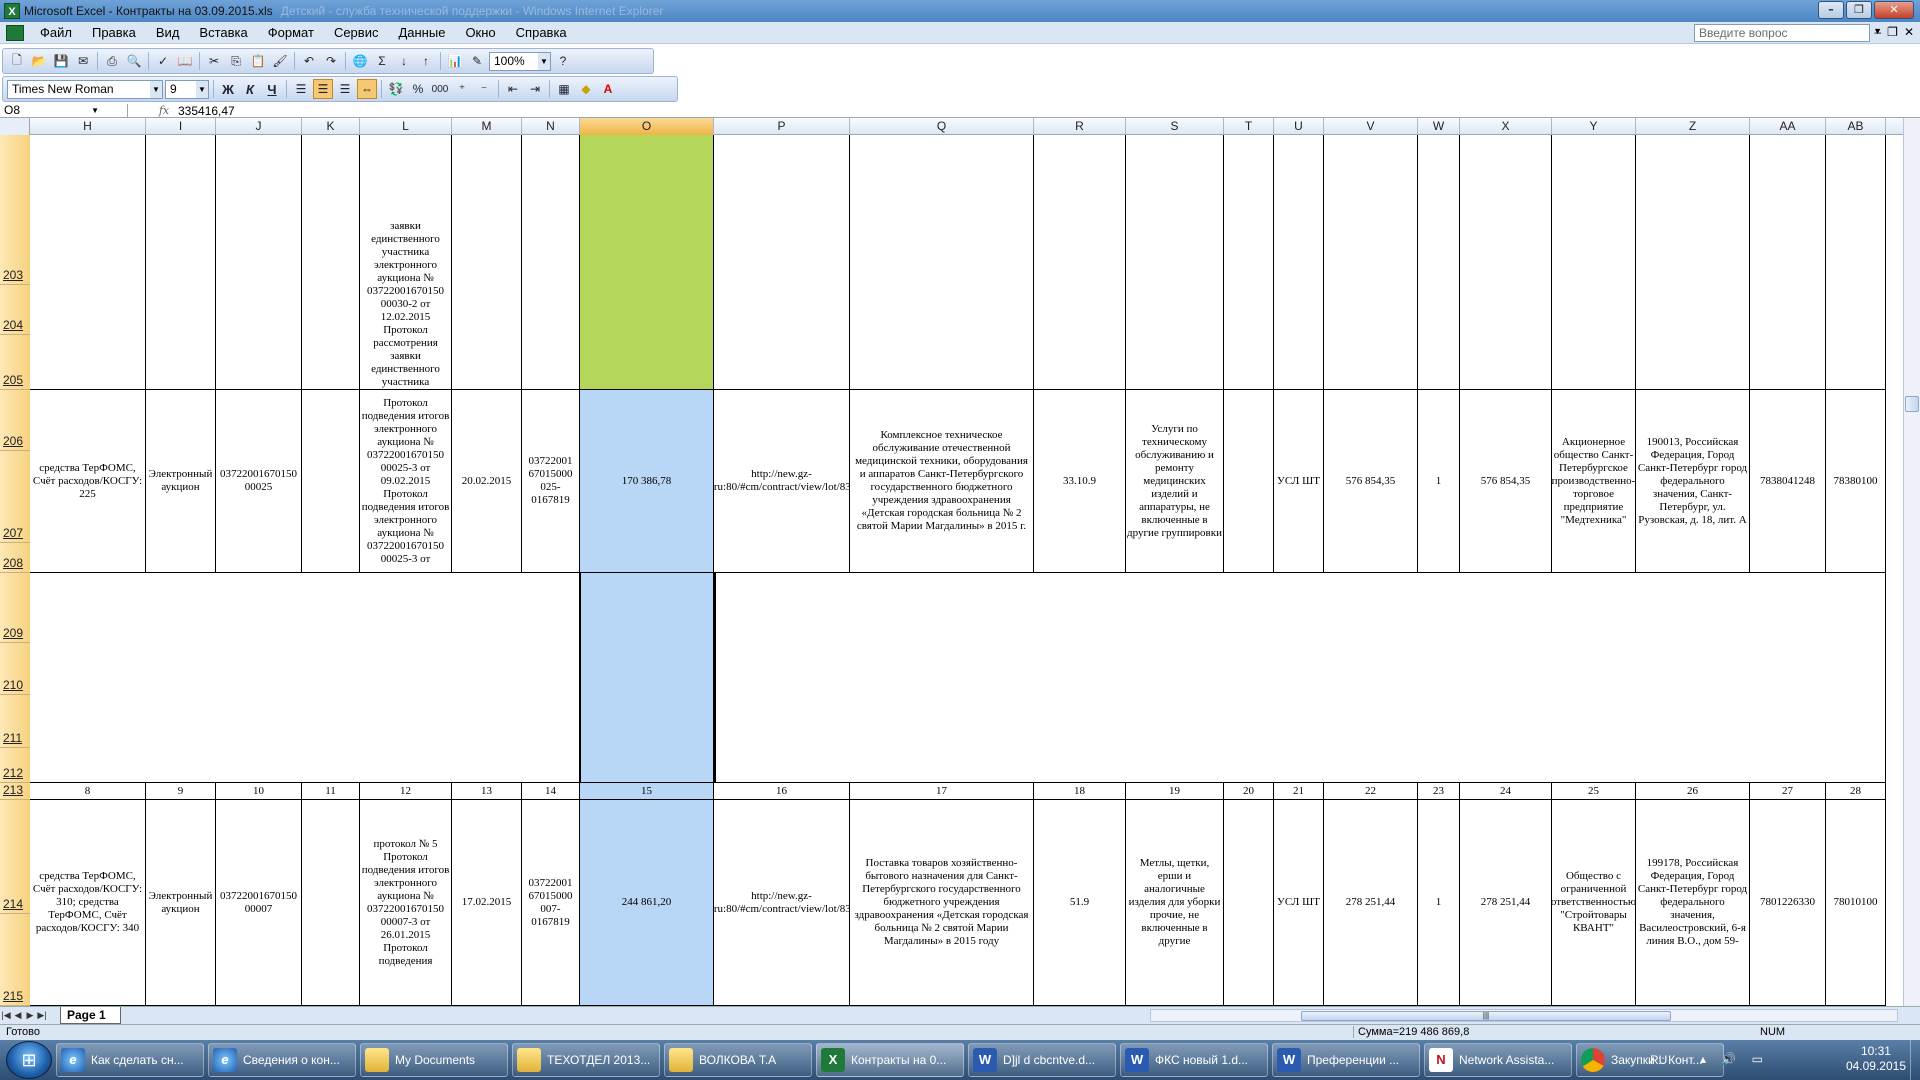 This screenshot has height=1080, width=1920. Describe the element at coordinates (345, 89) in the screenshot. I see `align-right-icon: ☰` at that location.